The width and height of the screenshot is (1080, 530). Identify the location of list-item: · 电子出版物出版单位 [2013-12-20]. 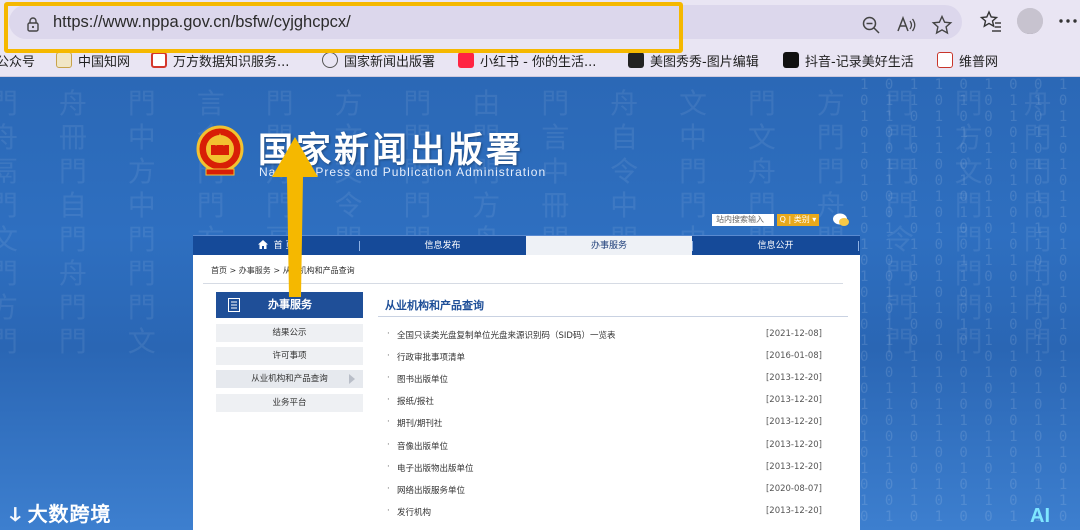
(607, 469).